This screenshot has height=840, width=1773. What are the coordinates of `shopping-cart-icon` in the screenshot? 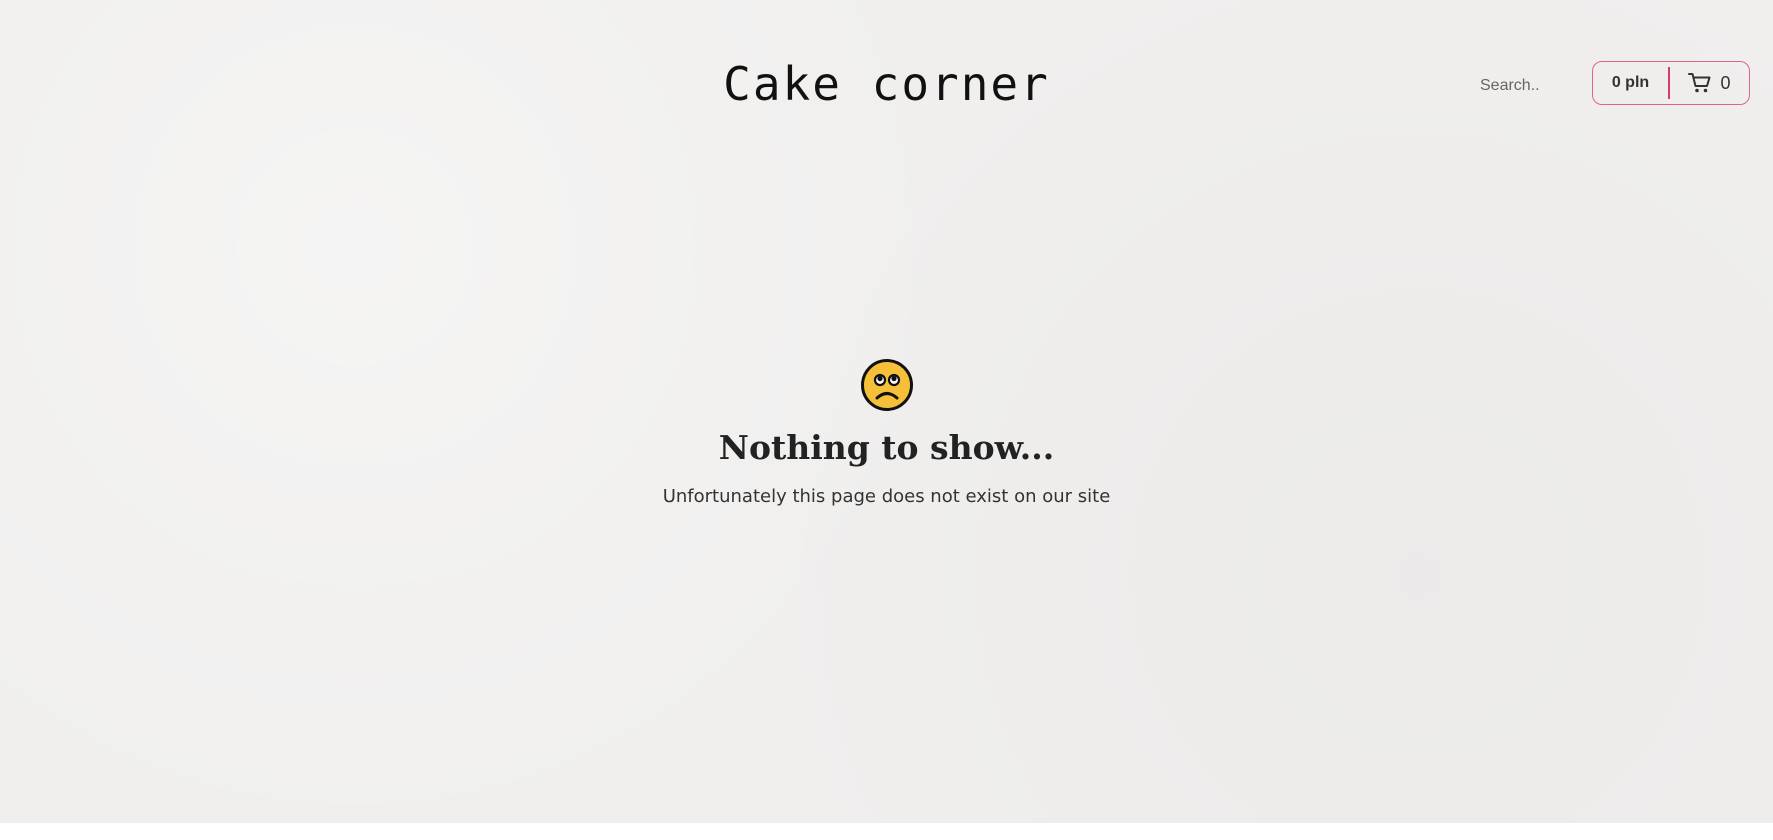 It's located at (1700, 83).